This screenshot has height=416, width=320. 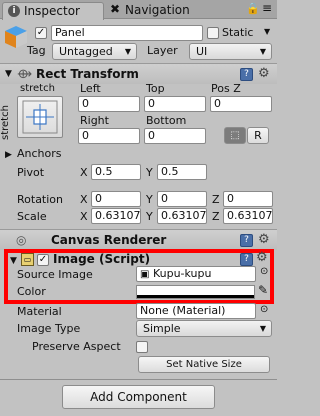 I want to click on tab-navigation: ✖ Navigation, so click(x=163, y=10).